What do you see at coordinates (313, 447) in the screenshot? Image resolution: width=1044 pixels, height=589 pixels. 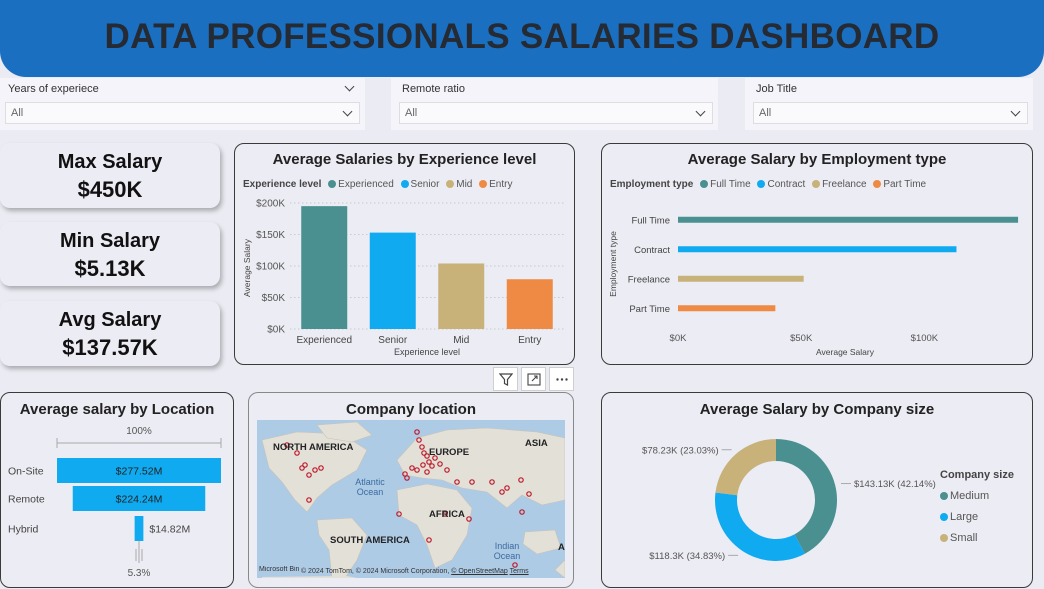 I see `map-label: NORTH AMERICA` at bounding box center [313, 447].